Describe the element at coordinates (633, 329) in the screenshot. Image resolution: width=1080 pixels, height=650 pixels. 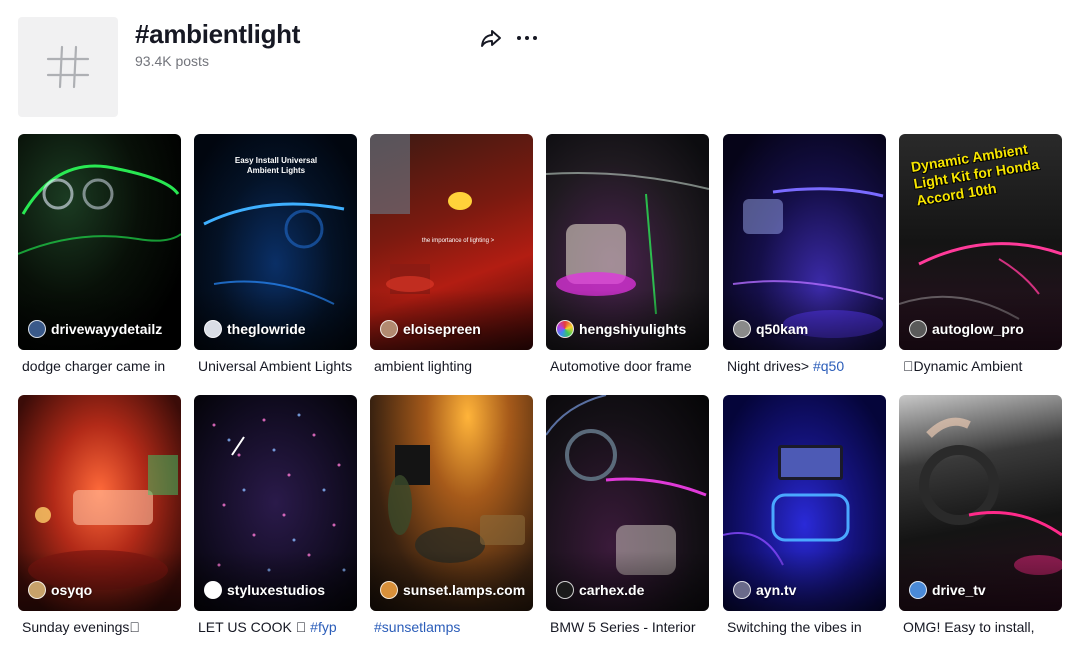
I see `author-name: hengshiyulights` at that location.